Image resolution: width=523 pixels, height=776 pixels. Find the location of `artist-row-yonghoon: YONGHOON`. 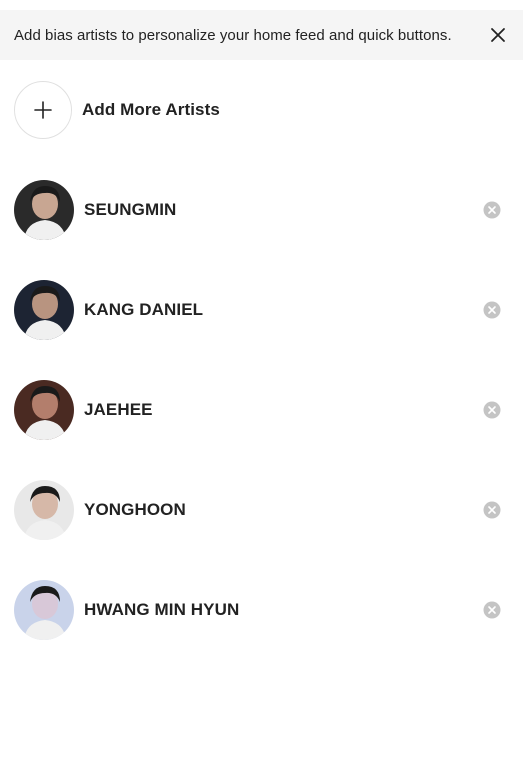

artist-row-yonghoon: YONGHOON is located at coordinates (261, 510).